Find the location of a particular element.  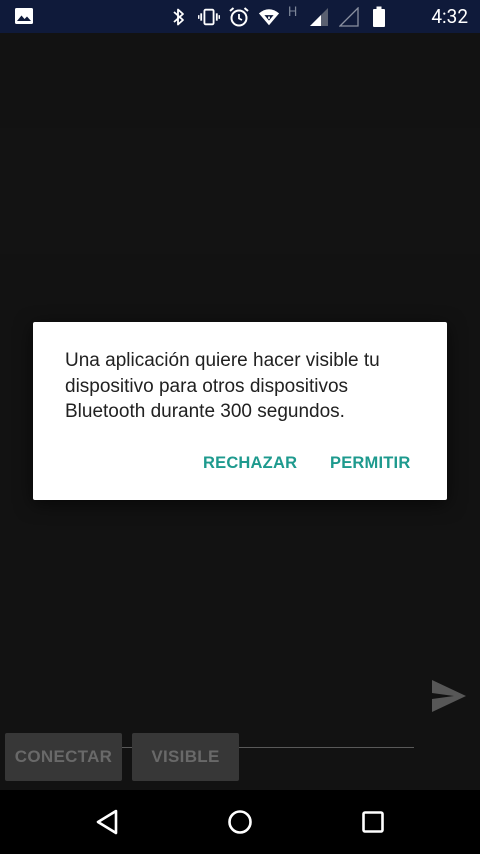

recents-icon is located at coordinates (373, 822).